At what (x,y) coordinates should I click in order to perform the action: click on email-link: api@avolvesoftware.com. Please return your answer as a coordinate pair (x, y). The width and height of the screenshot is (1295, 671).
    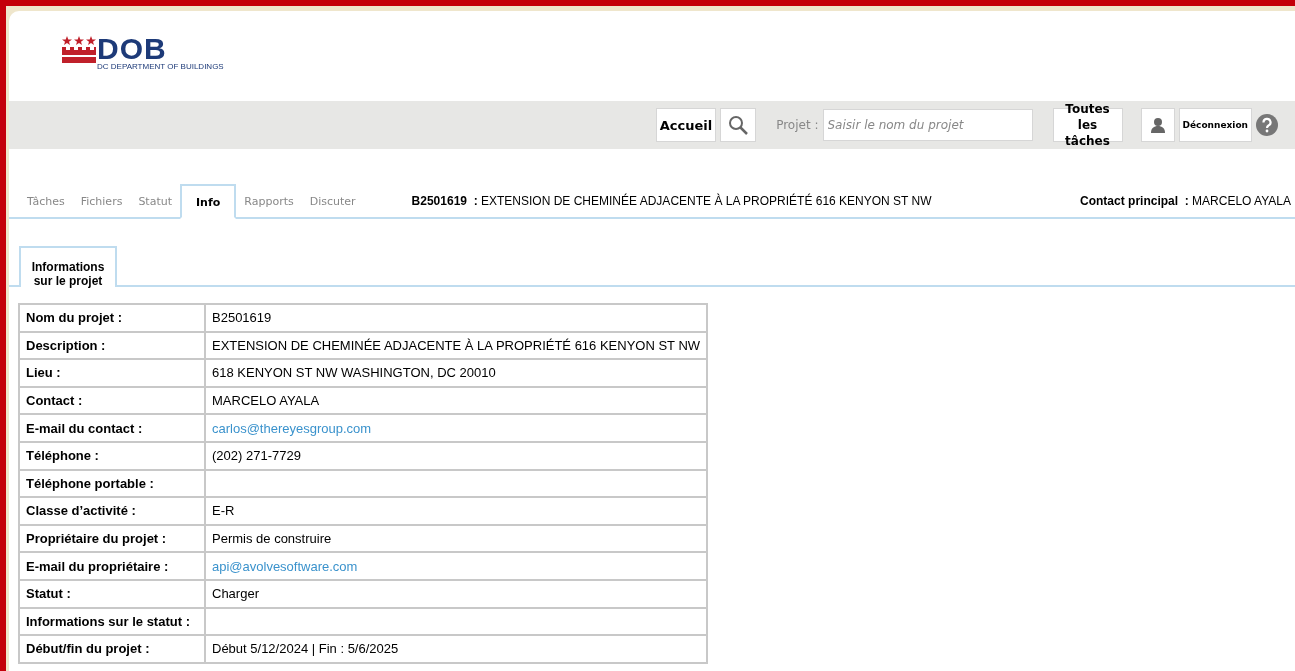
    Looking at the image, I should click on (285, 566).